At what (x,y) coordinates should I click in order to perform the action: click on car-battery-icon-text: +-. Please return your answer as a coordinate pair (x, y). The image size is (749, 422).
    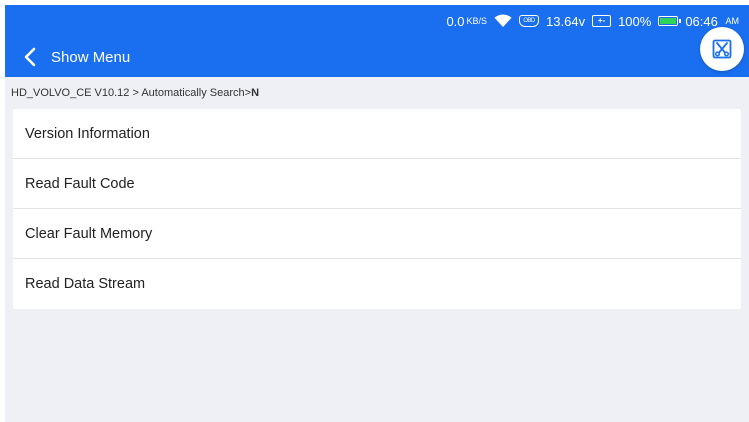
    Looking at the image, I should click on (602, 21).